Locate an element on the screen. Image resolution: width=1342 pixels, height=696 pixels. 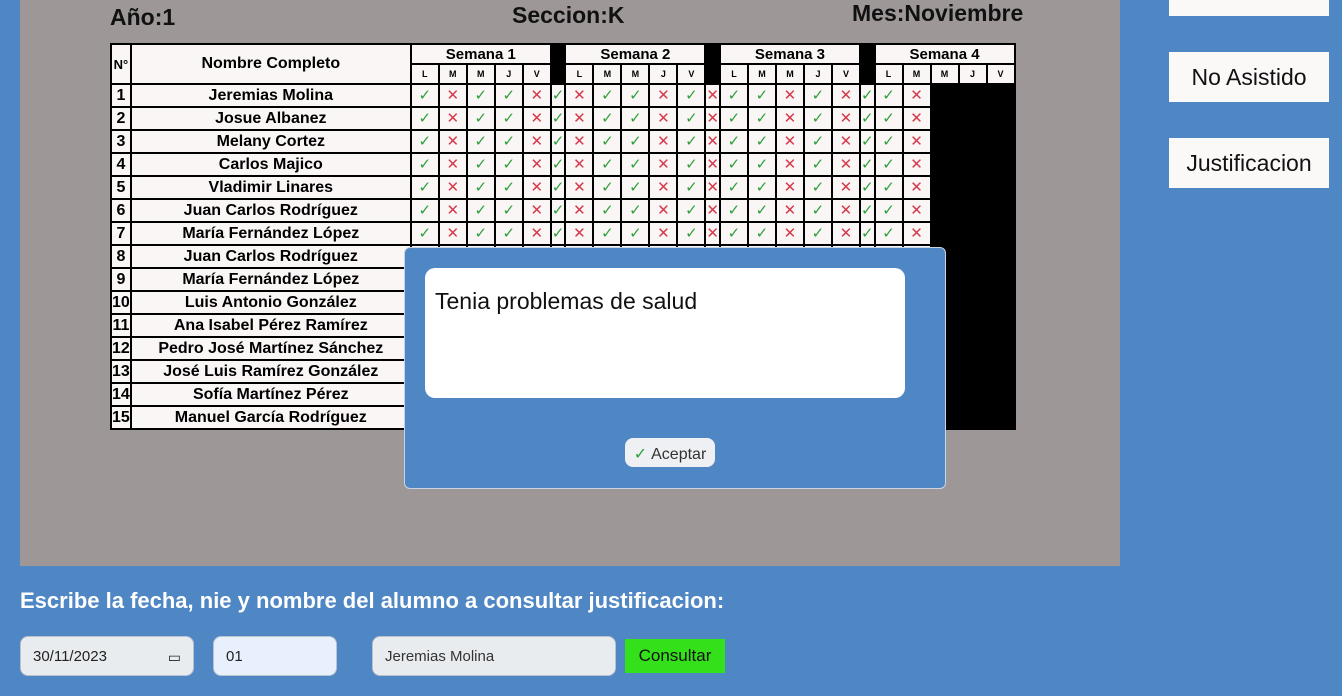
calendar-icon: ▭ is located at coordinates (174, 657).